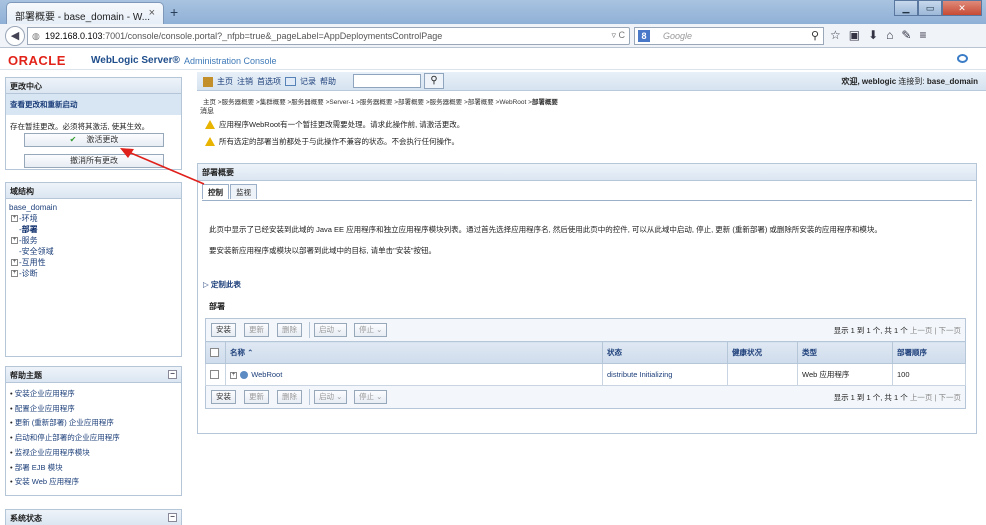  Describe the element at coordinates (930, 8) in the screenshot. I see `maximize-button: ▭` at that location.